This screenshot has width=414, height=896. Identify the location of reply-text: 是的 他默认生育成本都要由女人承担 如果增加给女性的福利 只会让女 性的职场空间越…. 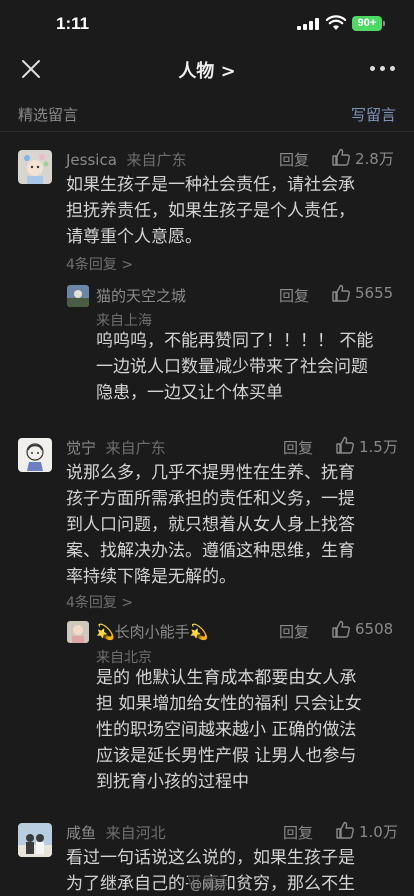
(229, 730).